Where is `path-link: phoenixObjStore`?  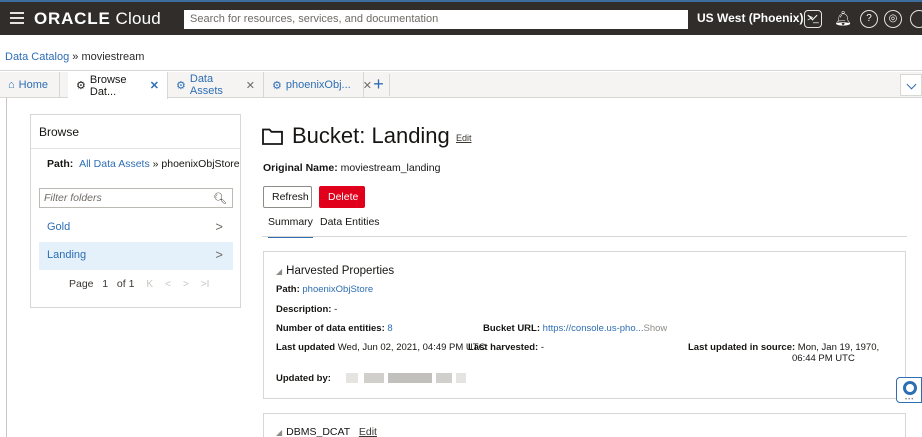 path-link: phoenixObjStore is located at coordinates (337, 289).